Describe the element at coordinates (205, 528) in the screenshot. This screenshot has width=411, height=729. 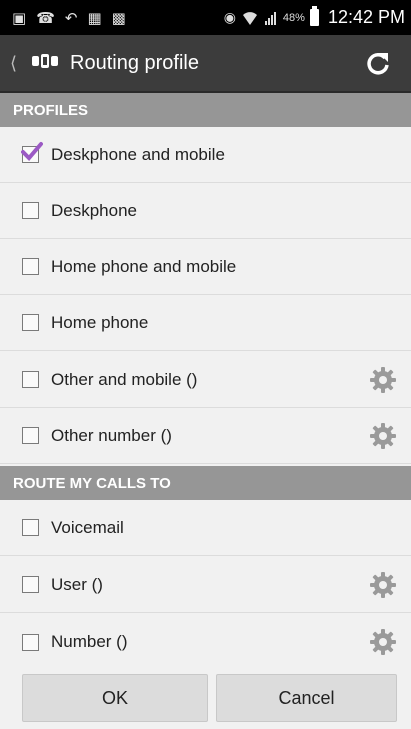
I see `route-item-voicemail: Voicemail` at that location.